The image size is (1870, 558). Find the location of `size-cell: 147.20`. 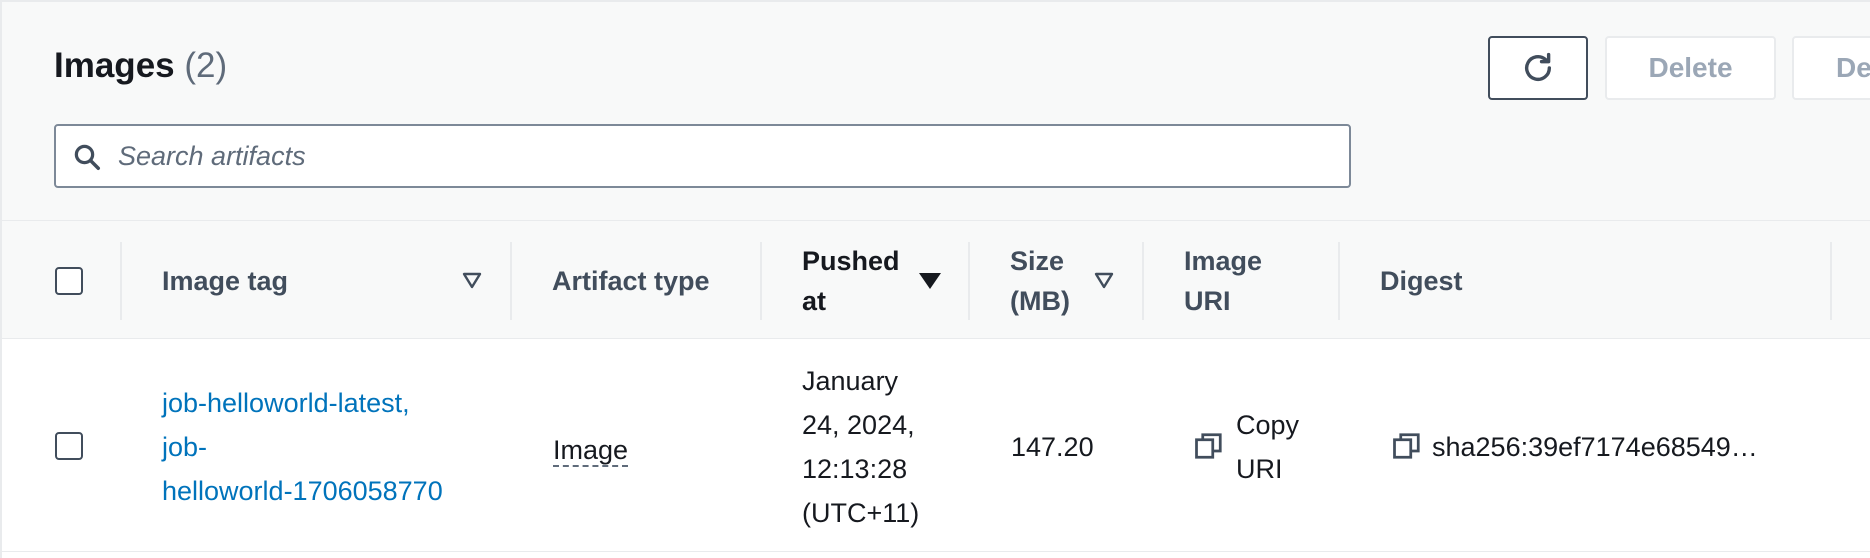

size-cell: 147.20 is located at coordinates (1052, 447).